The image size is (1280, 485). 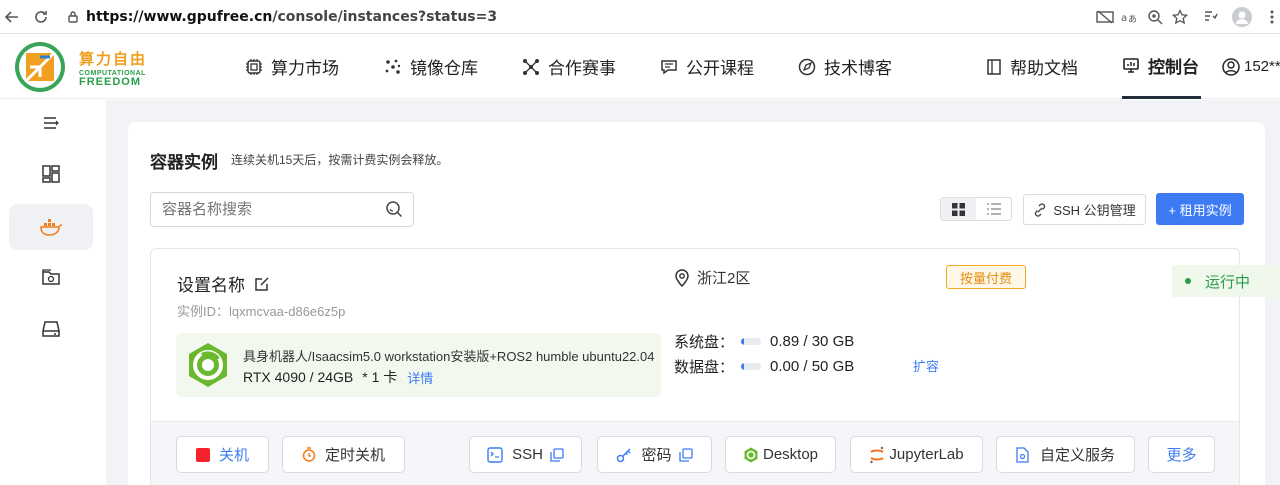 I want to click on region-text: 浙江2区, so click(x=724, y=278).